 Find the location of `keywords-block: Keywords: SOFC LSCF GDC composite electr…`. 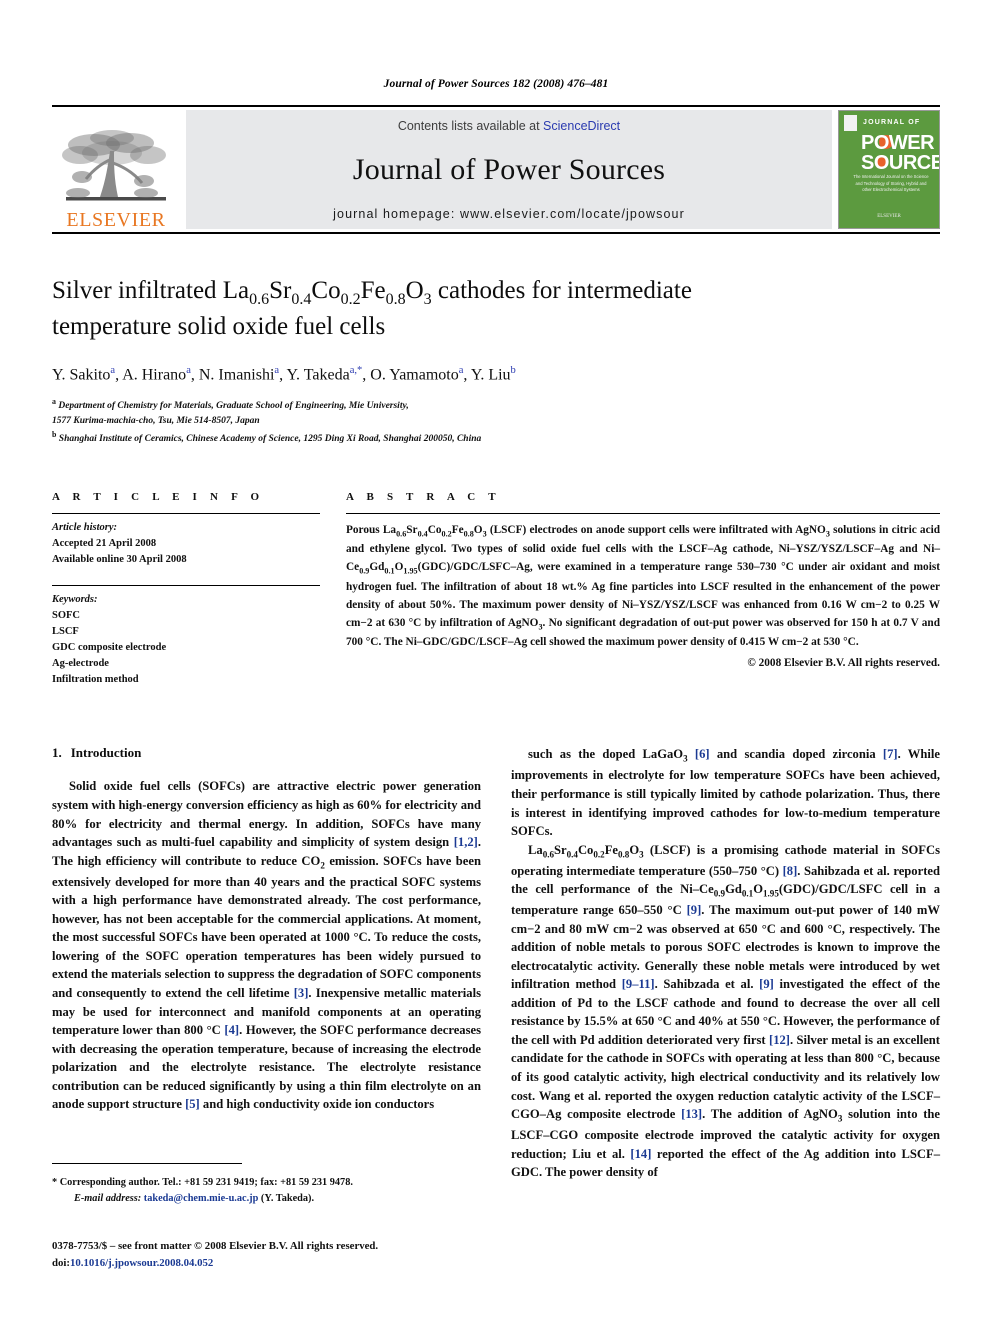

keywords-block: Keywords: SOFC LSCF GDC composite electr… is located at coordinates (186, 640).